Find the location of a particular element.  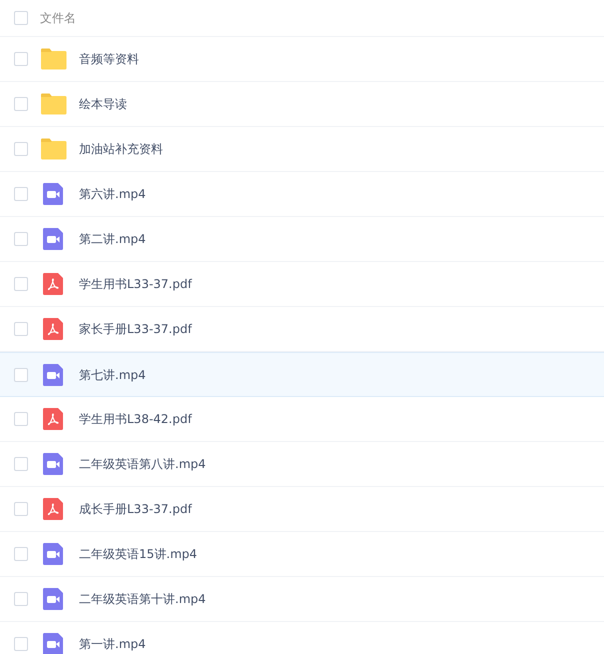

file-name: 音频等资料 is located at coordinates (109, 59).